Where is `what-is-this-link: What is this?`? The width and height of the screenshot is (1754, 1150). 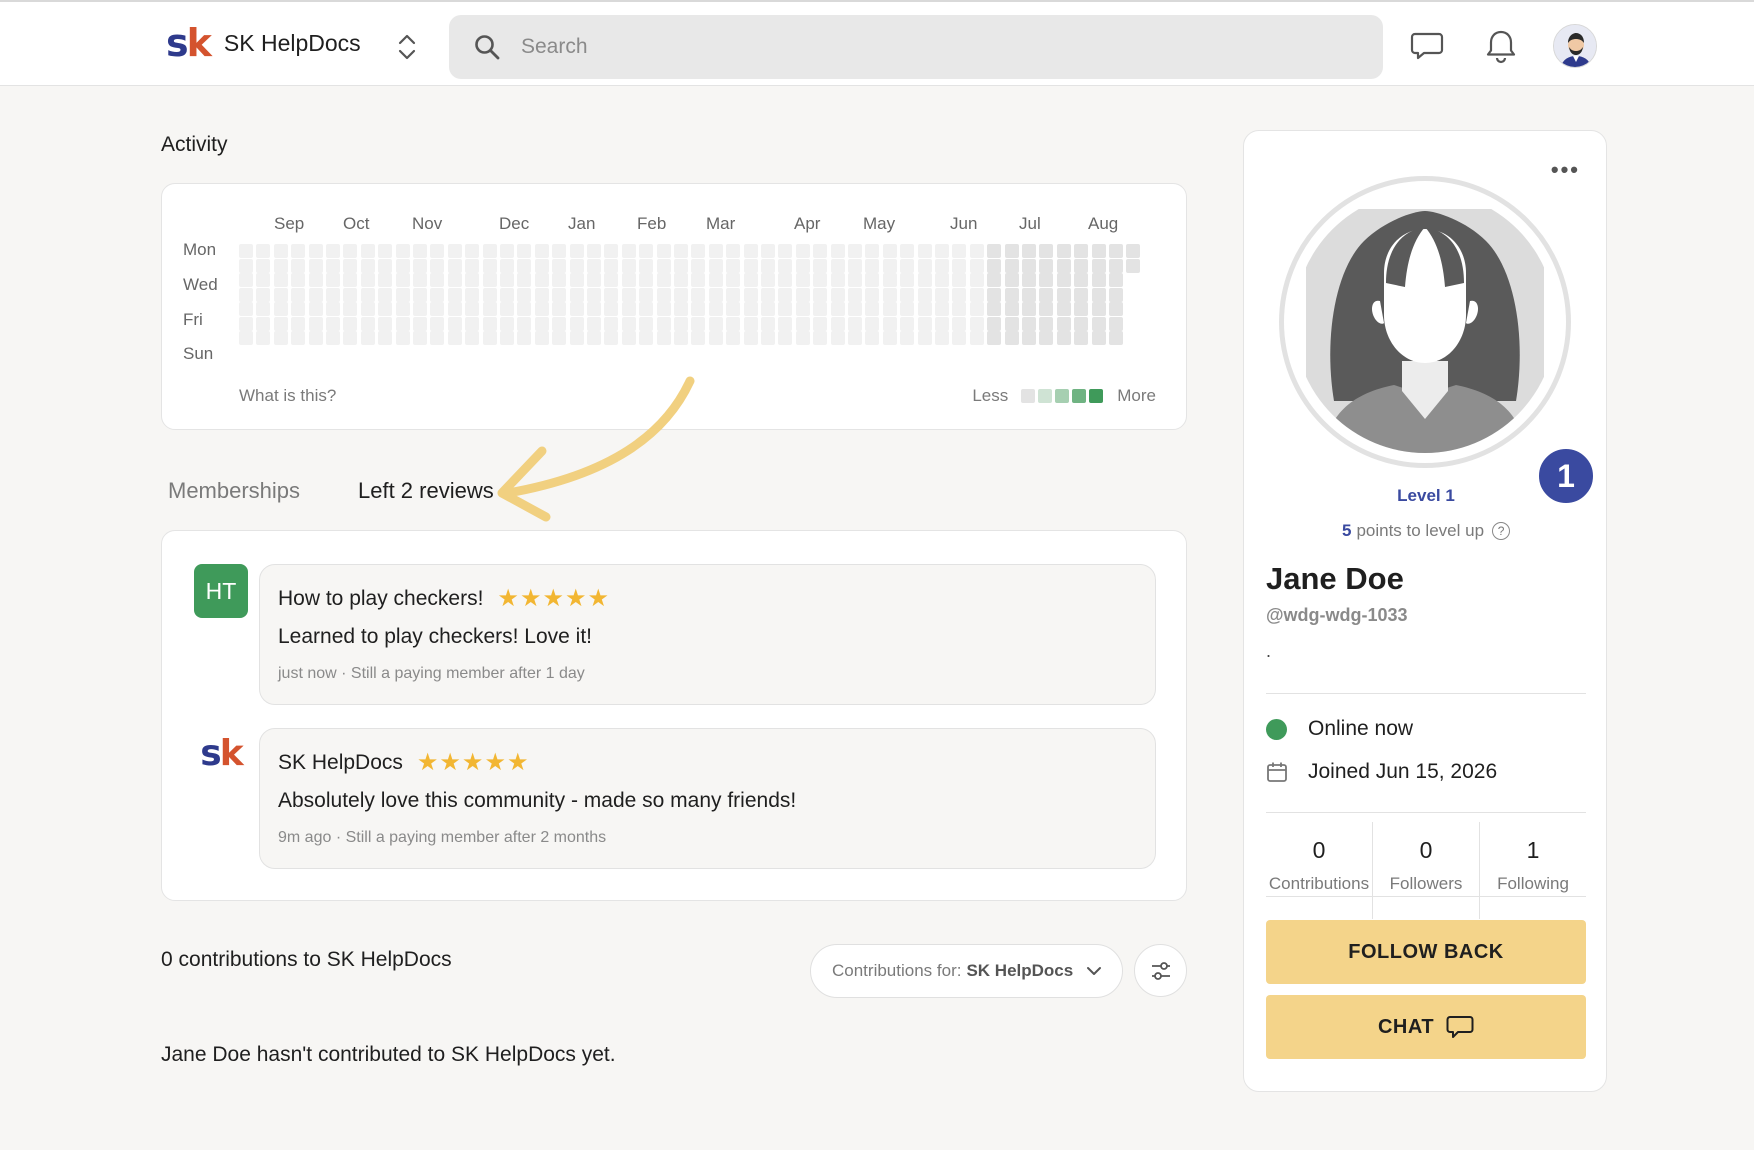 what-is-this-link: What is this? is located at coordinates (287, 396).